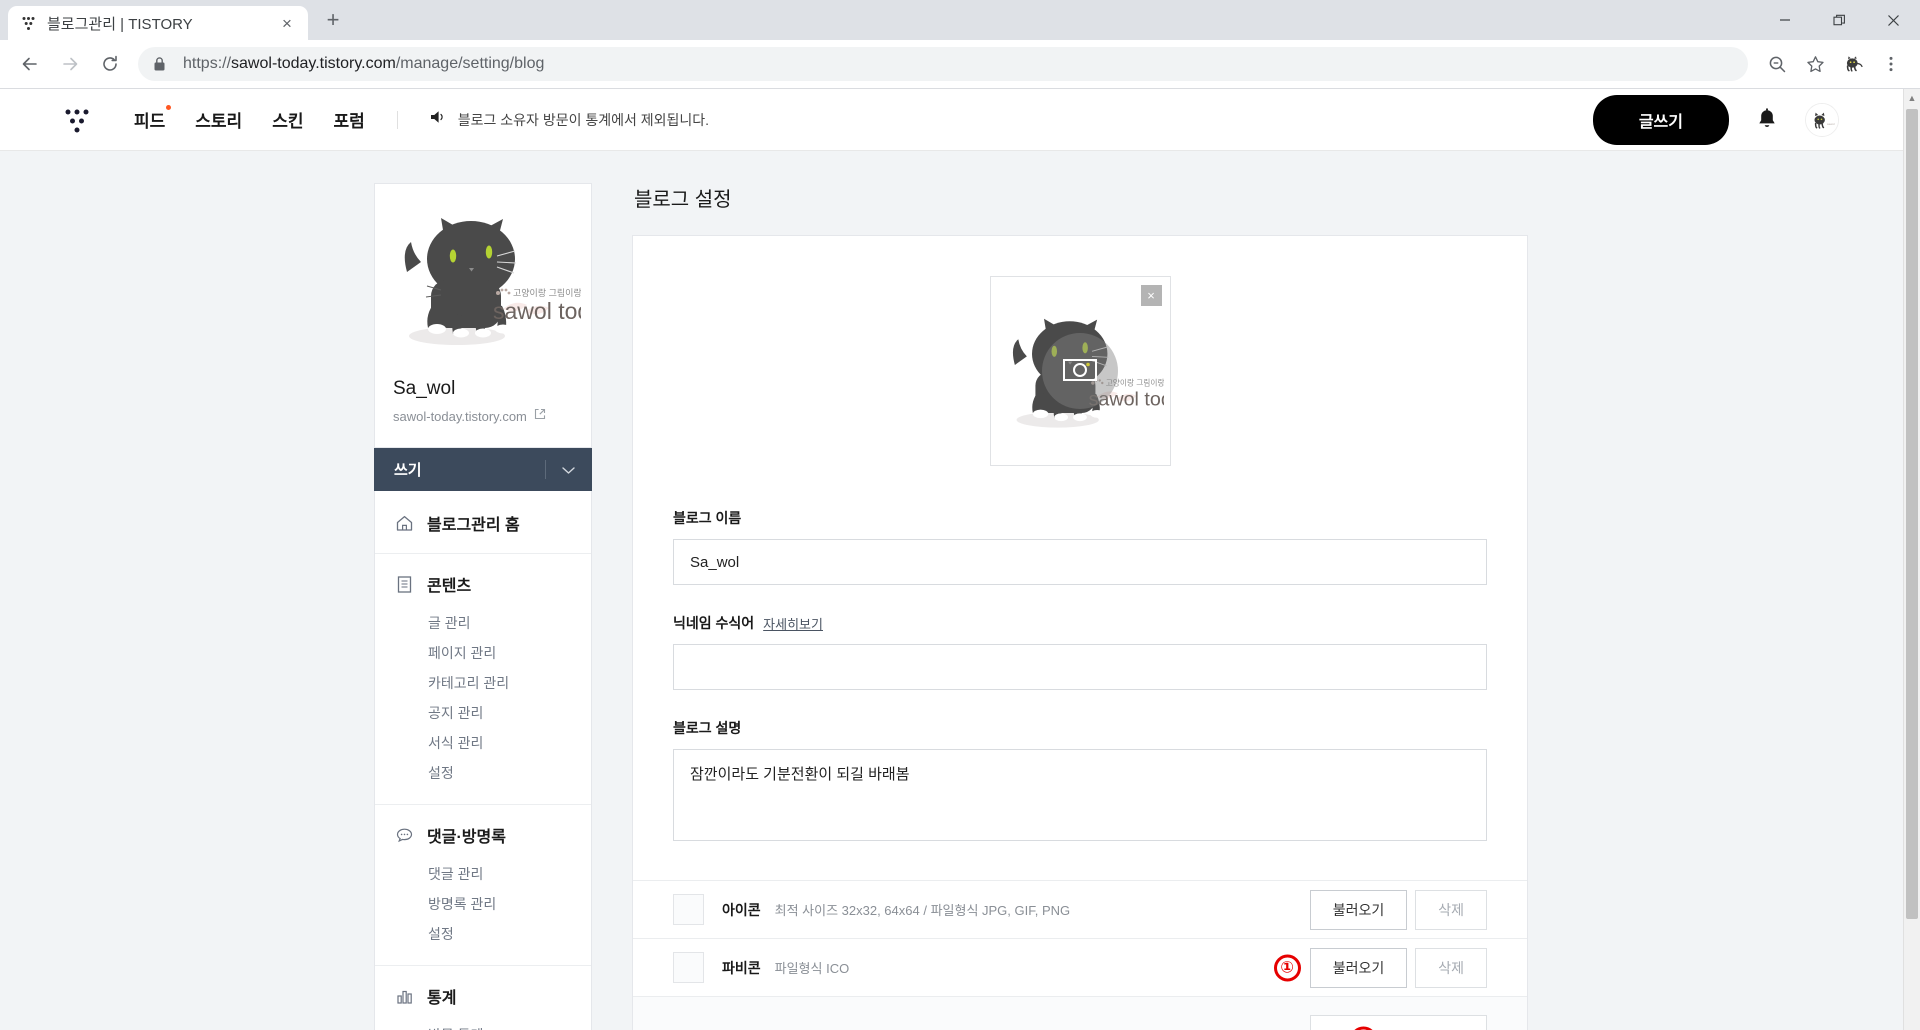  What do you see at coordinates (249, 118) in the screenshot?
I see `global-nav: 피드 스토리 스킨 포럼` at bounding box center [249, 118].